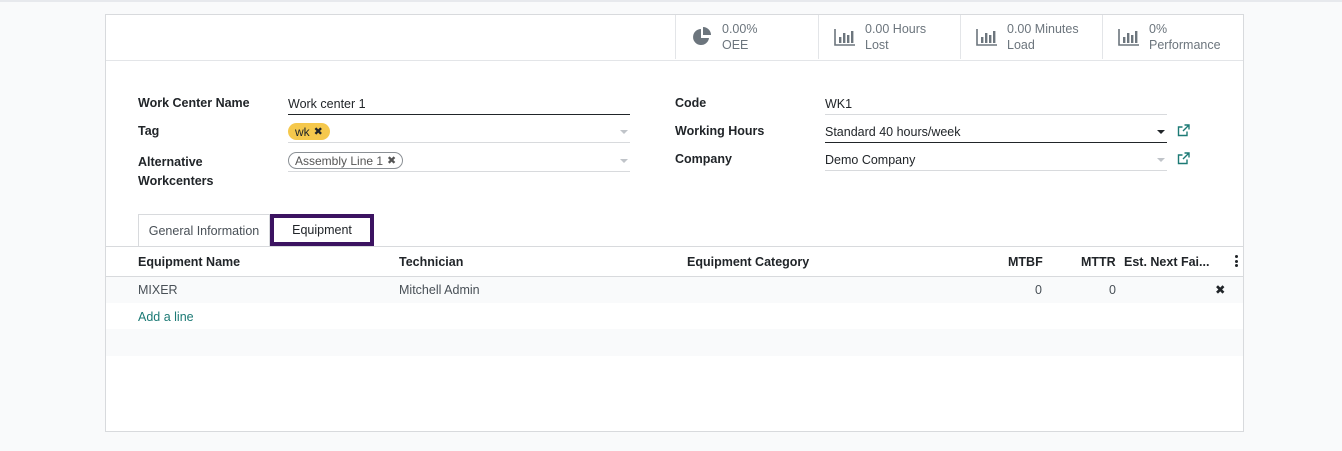 Image resolution: width=1342 pixels, height=451 pixels. What do you see at coordinates (691, 103) in the screenshot?
I see `code-label: Code` at bounding box center [691, 103].